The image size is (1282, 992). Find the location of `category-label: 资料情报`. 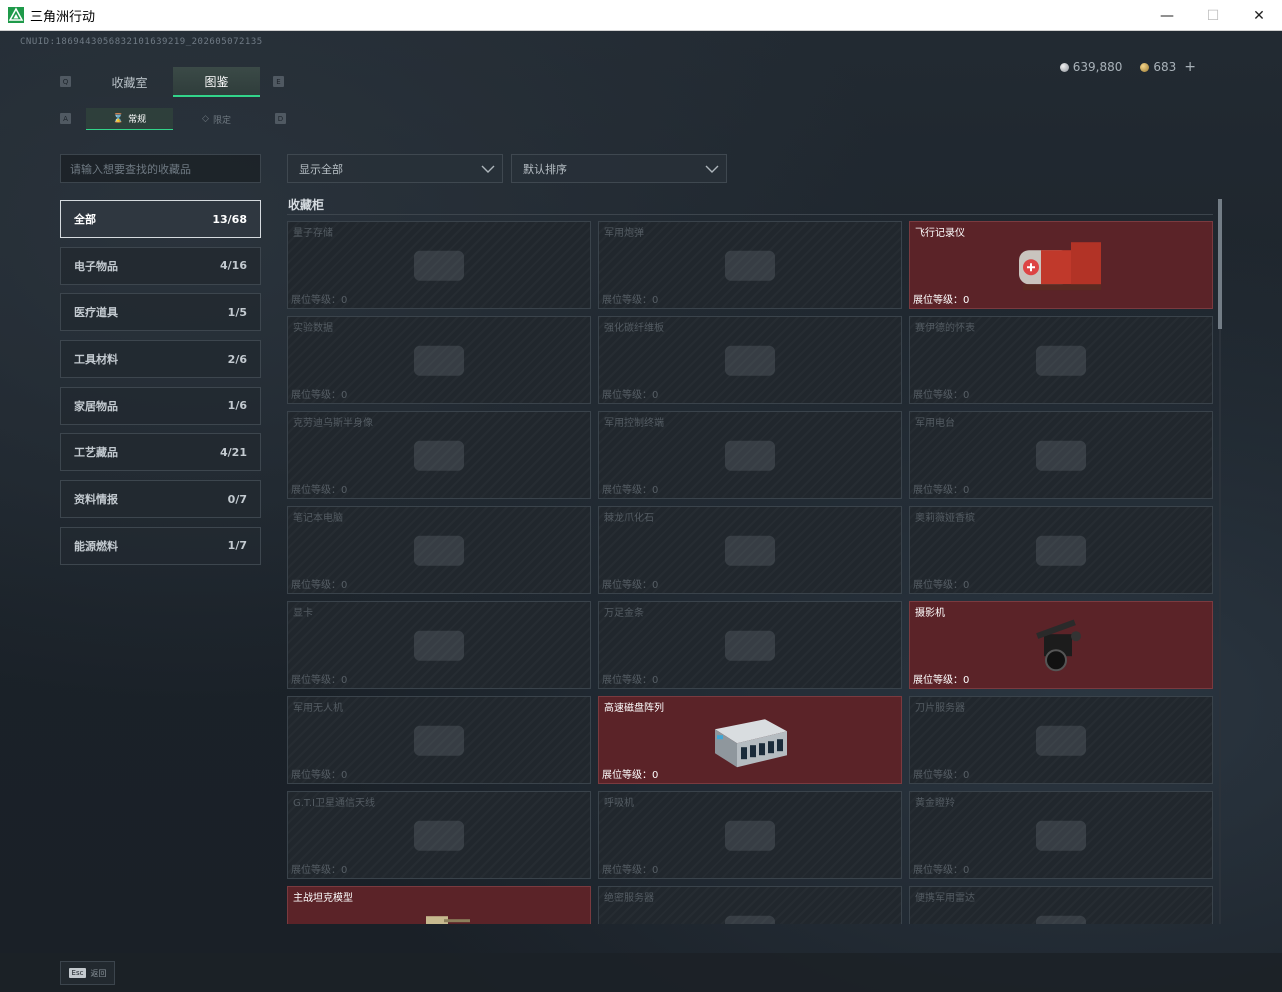

category-label: 资料情报 is located at coordinates (96, 500).